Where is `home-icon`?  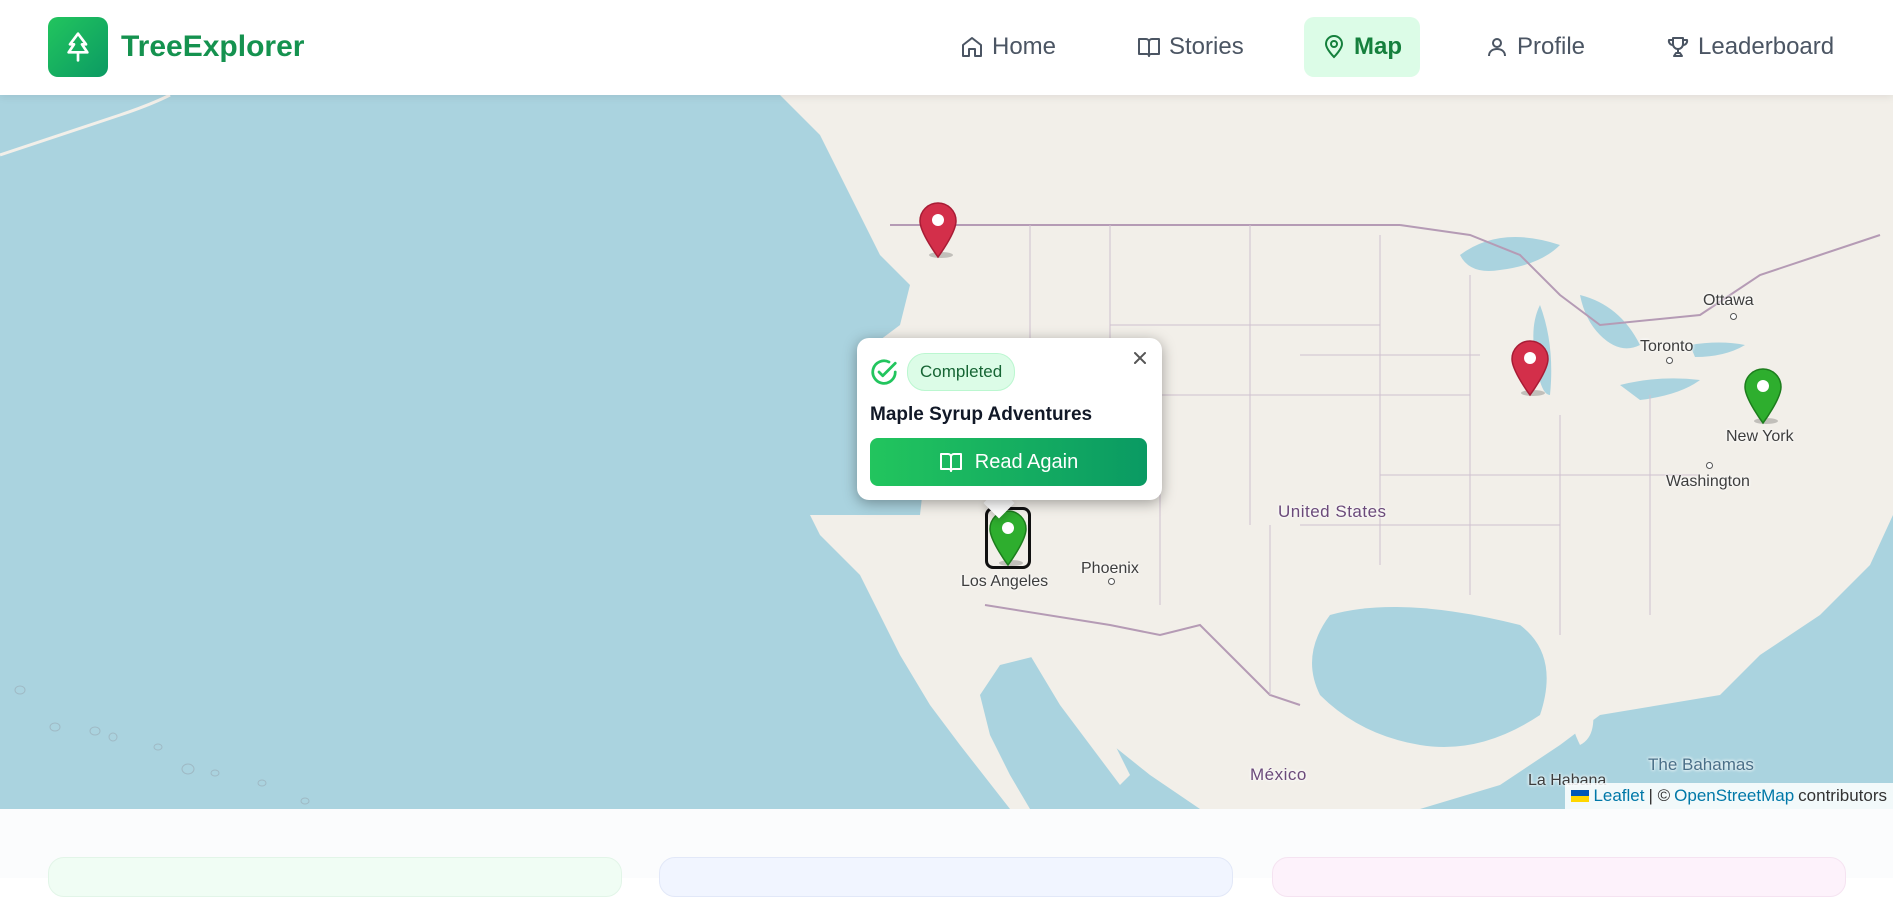 home-icon is located at coordinates (972, 47).